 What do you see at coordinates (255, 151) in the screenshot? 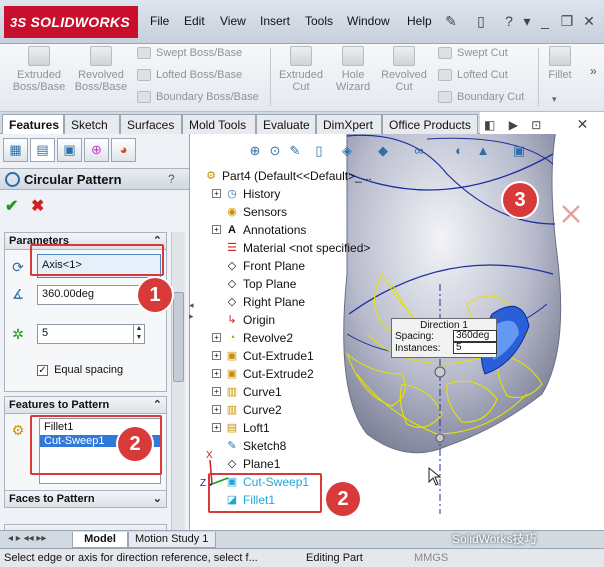
I see `zoom-to-fit-icon: ⊕` at bounding box center [255, 151].